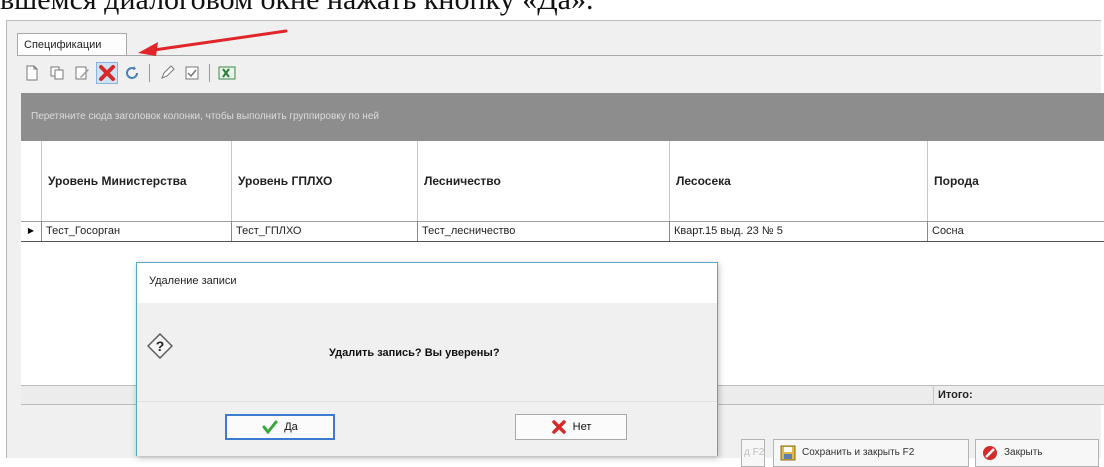  I want to click on excel-export-icon, so click(227, 73).